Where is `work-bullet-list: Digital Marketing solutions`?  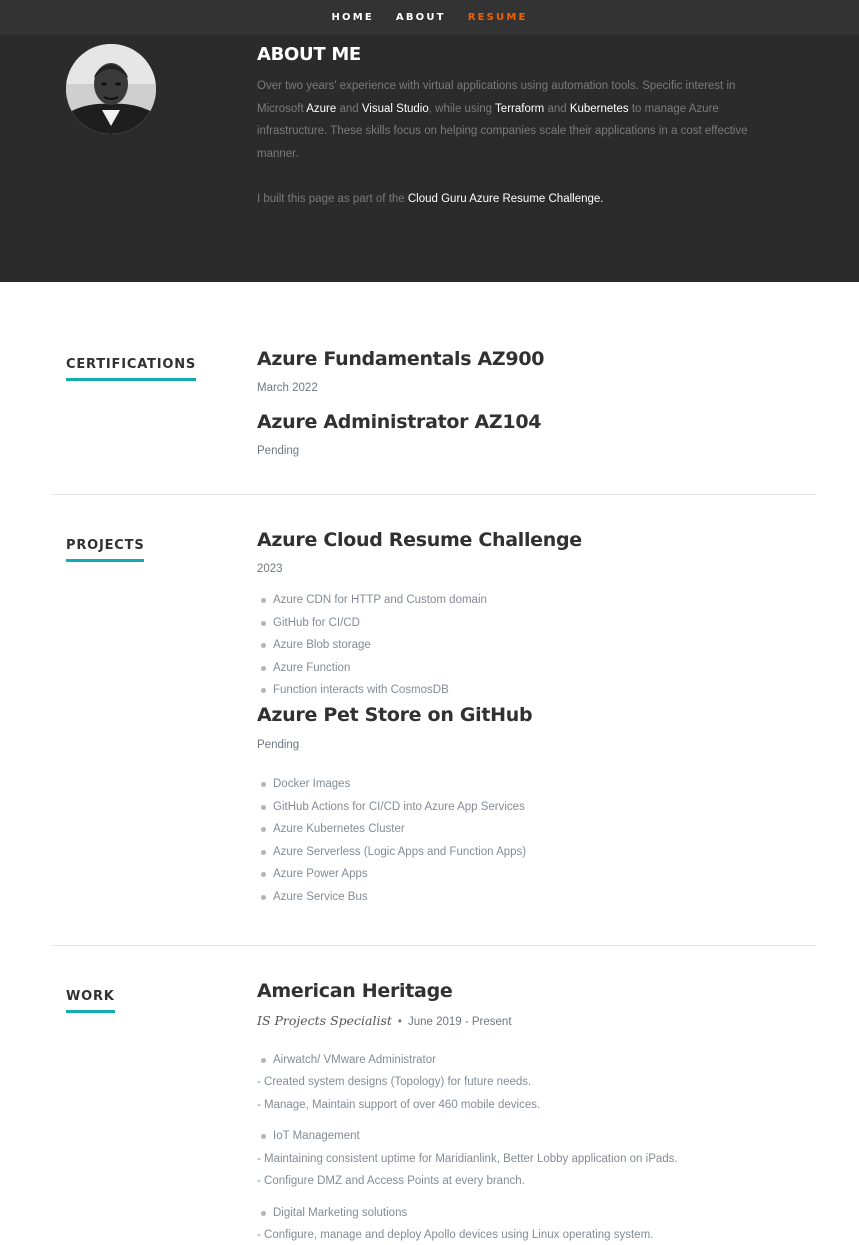
work-bullet-list: Digital Marketing solutions is located at coordinates (332, 1213).